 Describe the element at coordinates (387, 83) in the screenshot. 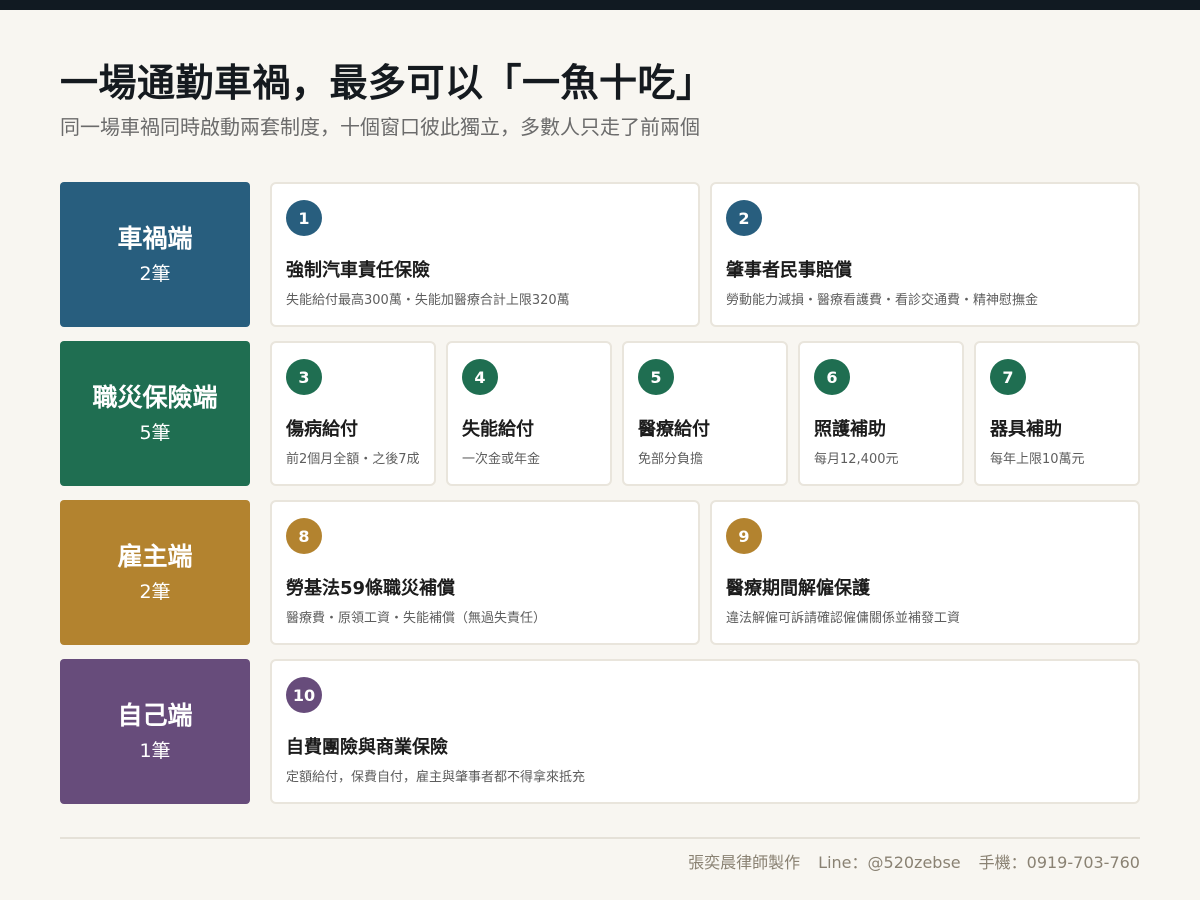

I see `page-title: 一場通勤車禍，最多可以「一魚十吃」` at that location.